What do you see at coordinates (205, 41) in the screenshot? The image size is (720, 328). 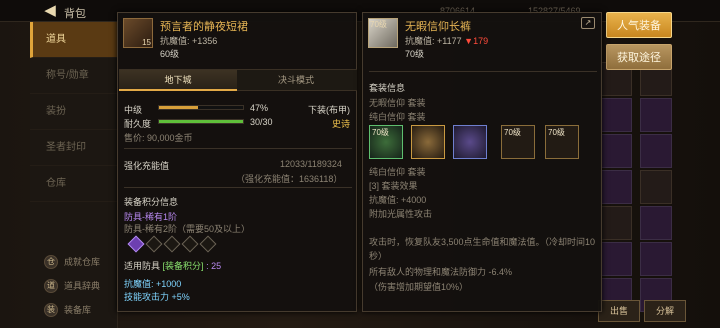 I see `resist-value: +1356` at bounding box center [205, 41].